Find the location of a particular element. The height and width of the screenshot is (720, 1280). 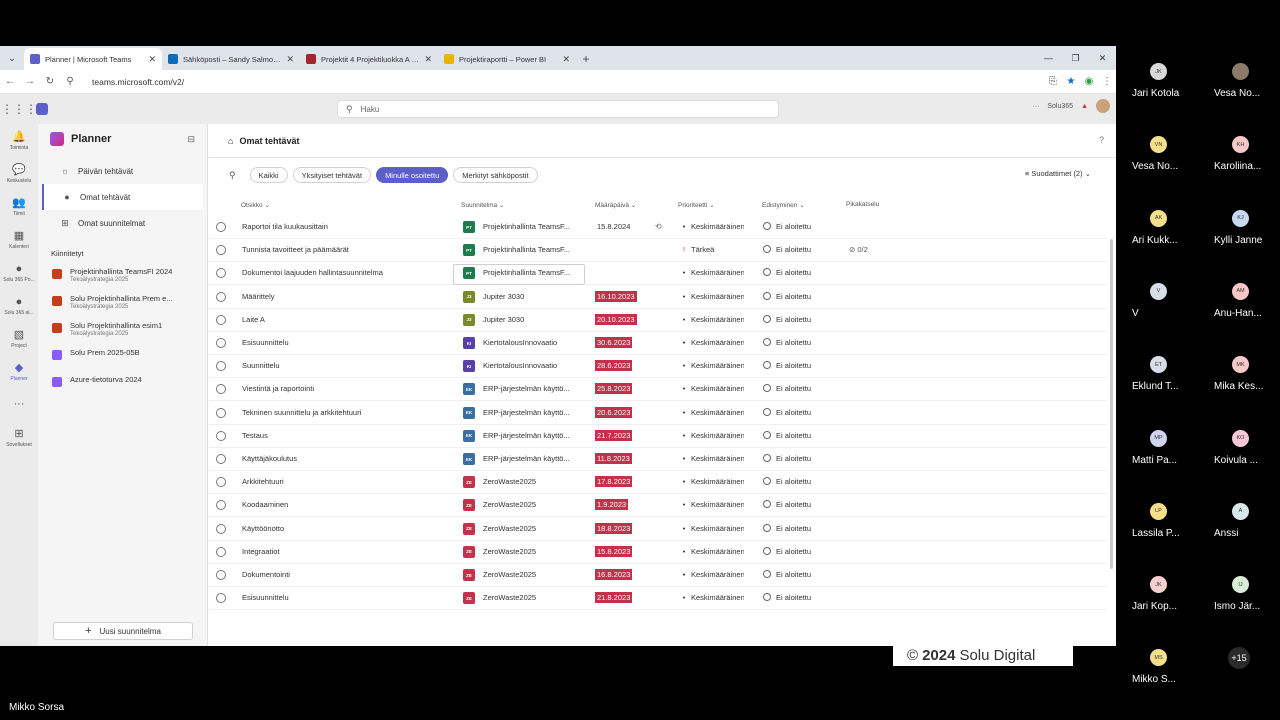

rail-item: 🔔 Toiminta is located at coordinates (19, 140).